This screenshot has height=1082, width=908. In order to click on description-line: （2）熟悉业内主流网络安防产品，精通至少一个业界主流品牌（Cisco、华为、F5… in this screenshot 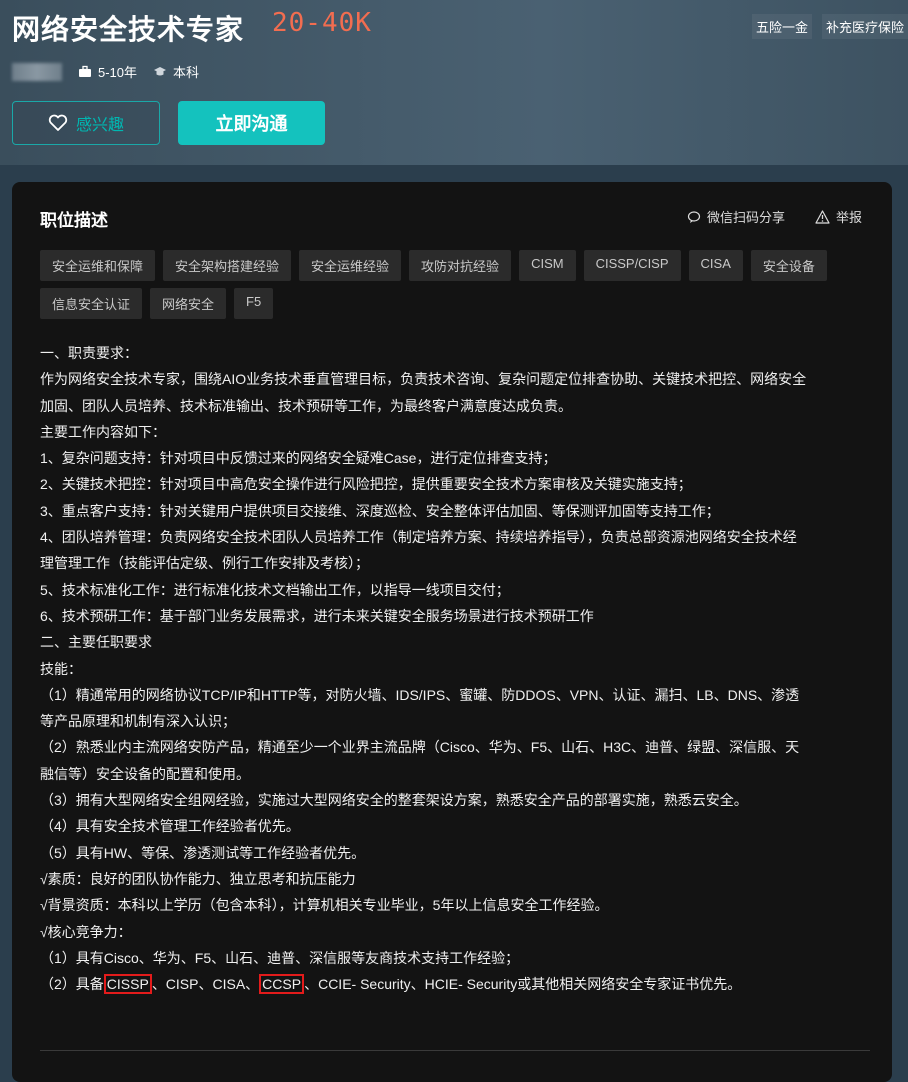, I will do `click(420, 747)`.